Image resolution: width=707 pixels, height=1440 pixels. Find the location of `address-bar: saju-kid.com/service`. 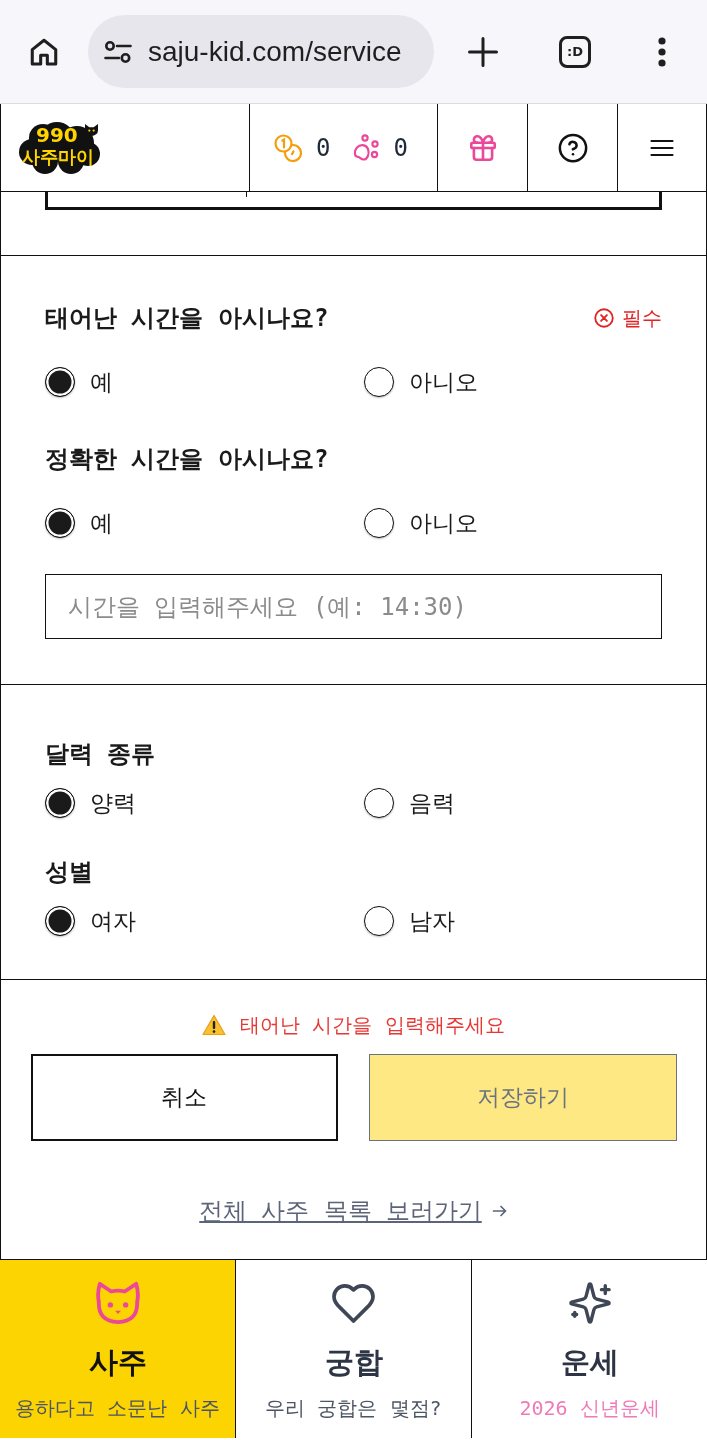

address-bar: saju-kid.com/service is located at coordinates (261, 51).